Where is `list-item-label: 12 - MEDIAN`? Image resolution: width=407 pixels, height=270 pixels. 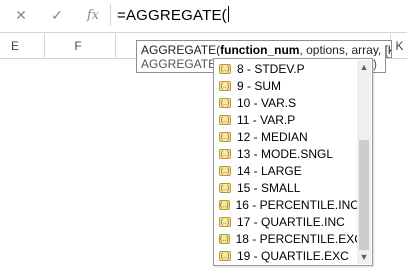 list-item-label: 12 - MEDIAN is located at coordinates (272, 137).